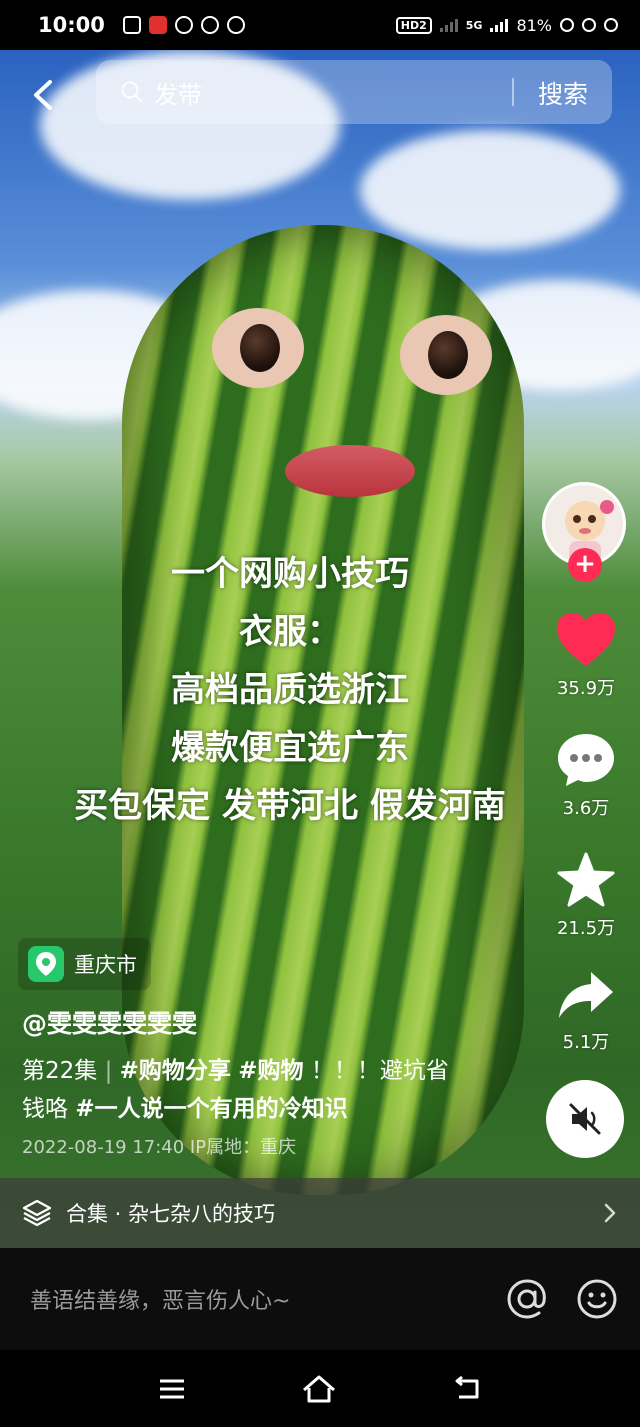 The height and width of the screenshot is (1427, 640). I want to click on caption-line: 买包保定 发带河北 假发河南, so click(290, 806).